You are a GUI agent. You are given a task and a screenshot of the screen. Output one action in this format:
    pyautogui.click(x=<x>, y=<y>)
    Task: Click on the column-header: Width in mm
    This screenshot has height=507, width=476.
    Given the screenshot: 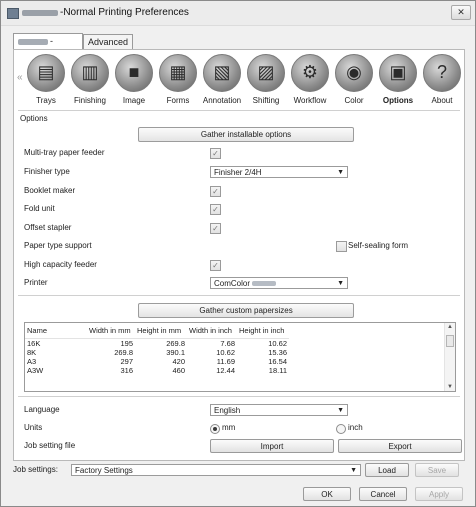 What is the action you would take?
    pyautogui.click(x=111, y=331)
    